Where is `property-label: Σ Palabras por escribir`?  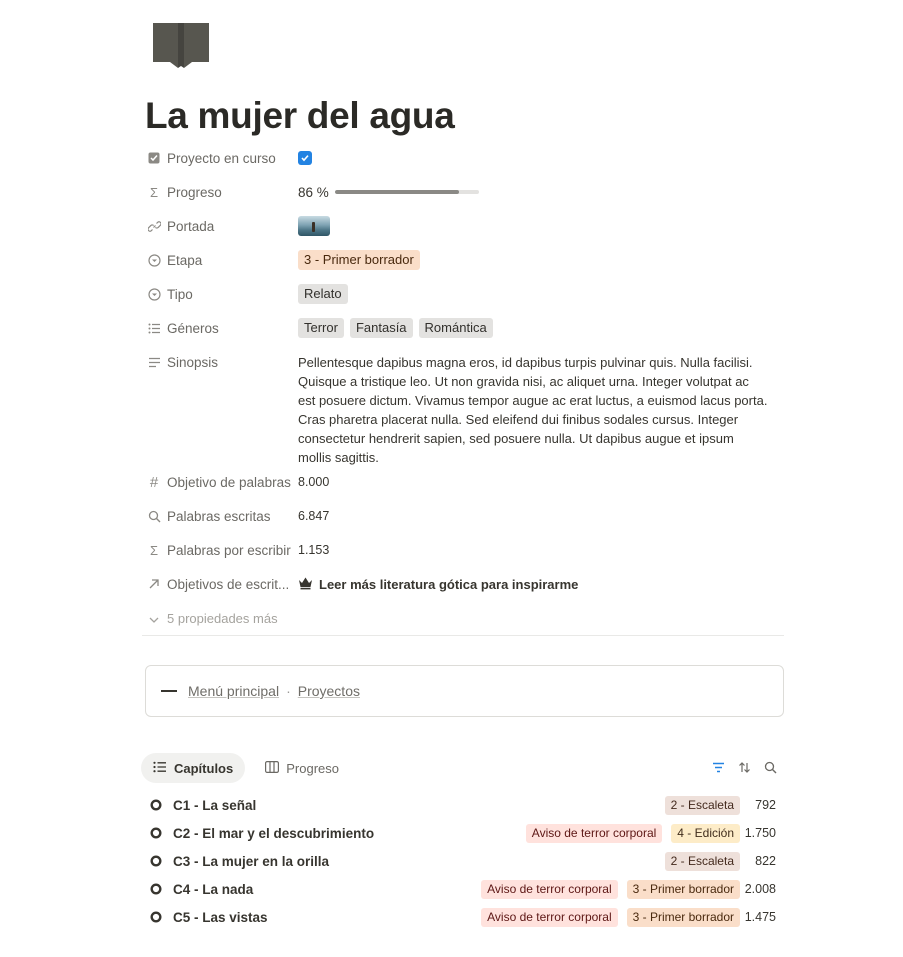 property-label: Σ Palabras por escribir is located at coordinates (221, 550).